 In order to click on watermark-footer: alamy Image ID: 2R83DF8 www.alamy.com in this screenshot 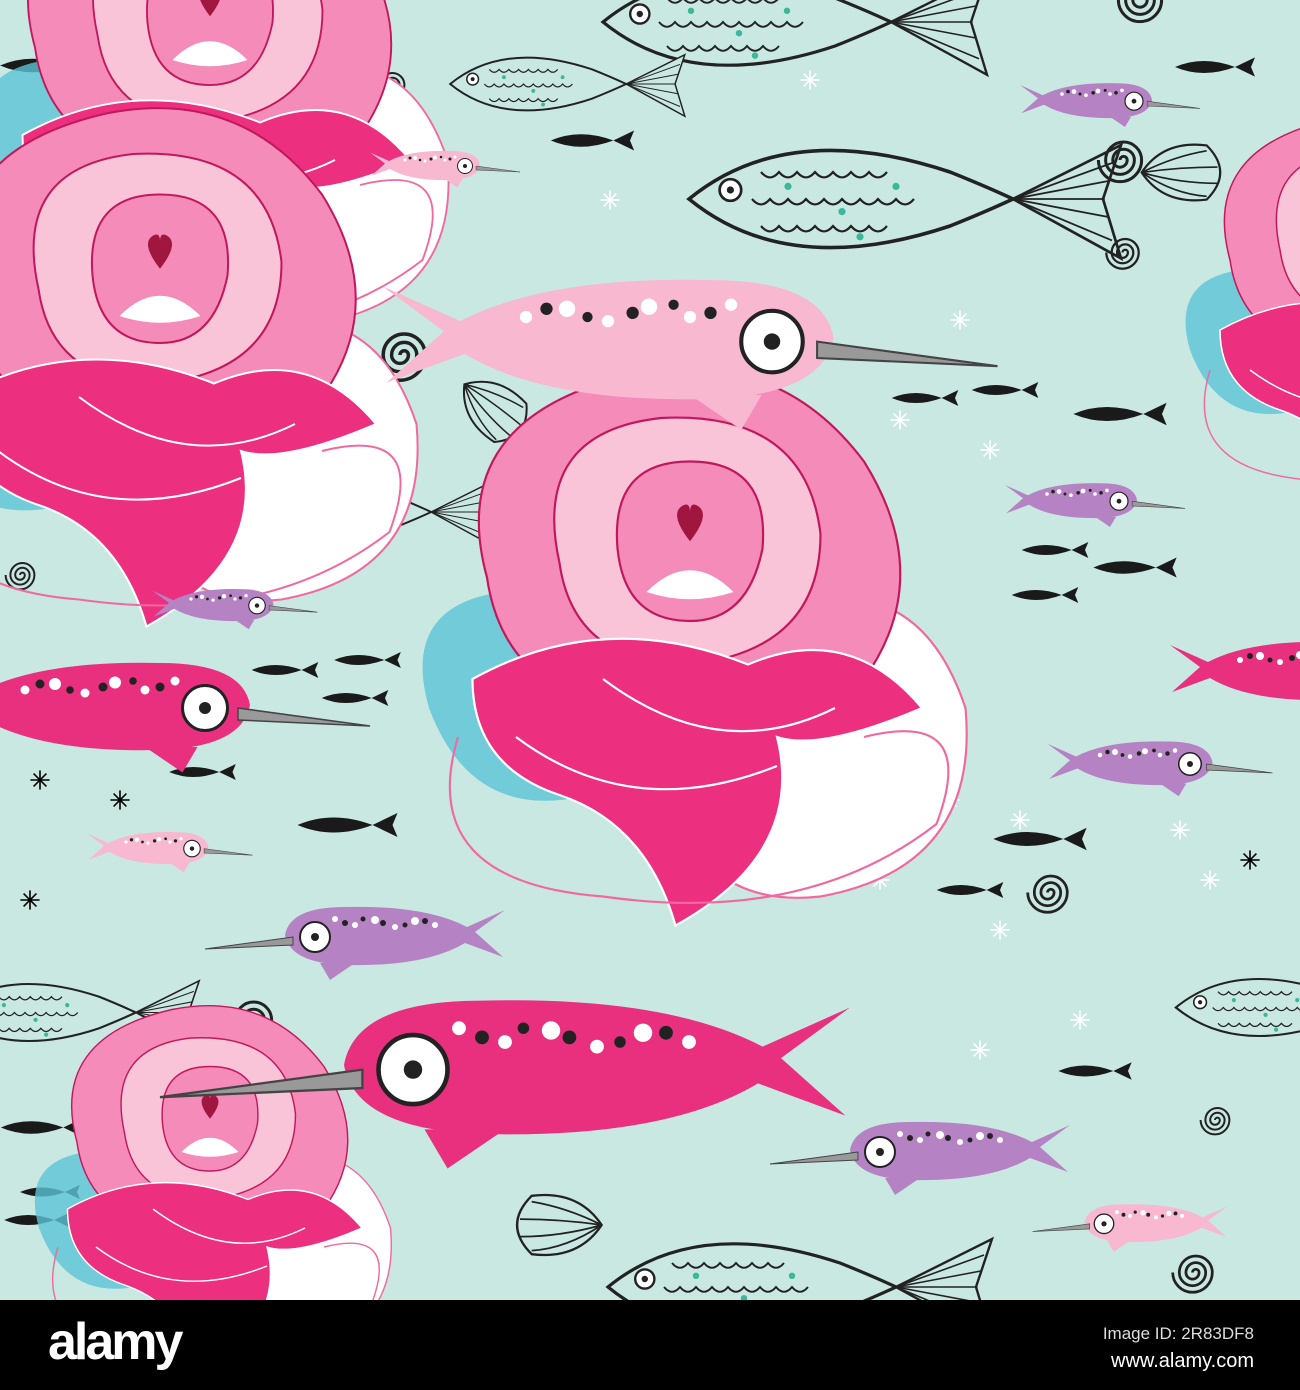, I will do `click(650, 1345)`.